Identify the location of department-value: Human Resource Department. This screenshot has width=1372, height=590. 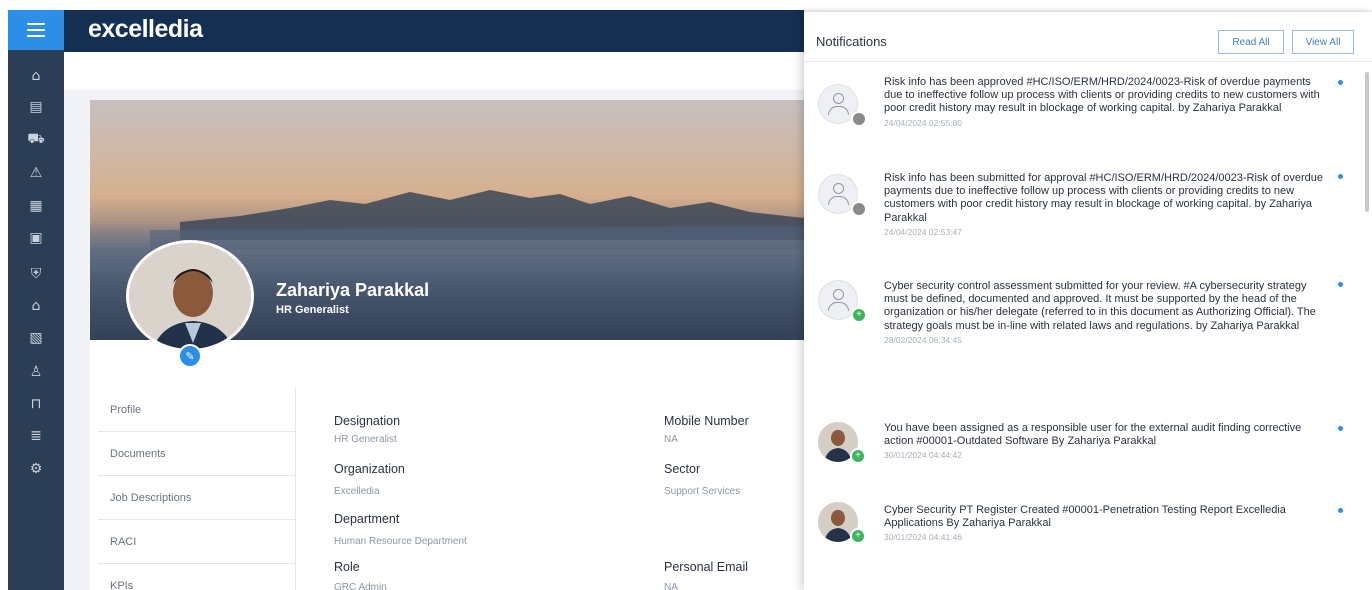
(400, 541).